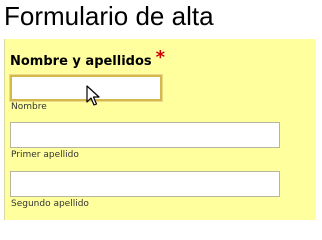  Describe the element at coordinates (145, 184) in the screenshot. I see `segundo-apellido-input` at that location.